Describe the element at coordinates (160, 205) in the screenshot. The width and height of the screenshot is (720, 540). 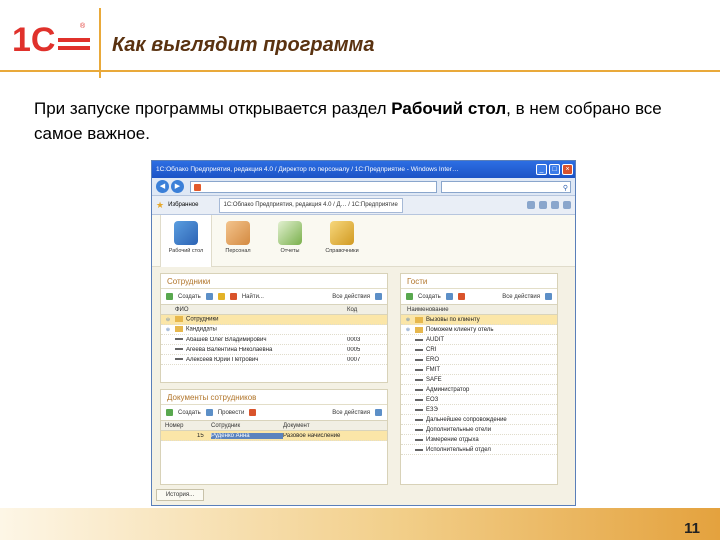
I see `star-icon: ★` at that location.